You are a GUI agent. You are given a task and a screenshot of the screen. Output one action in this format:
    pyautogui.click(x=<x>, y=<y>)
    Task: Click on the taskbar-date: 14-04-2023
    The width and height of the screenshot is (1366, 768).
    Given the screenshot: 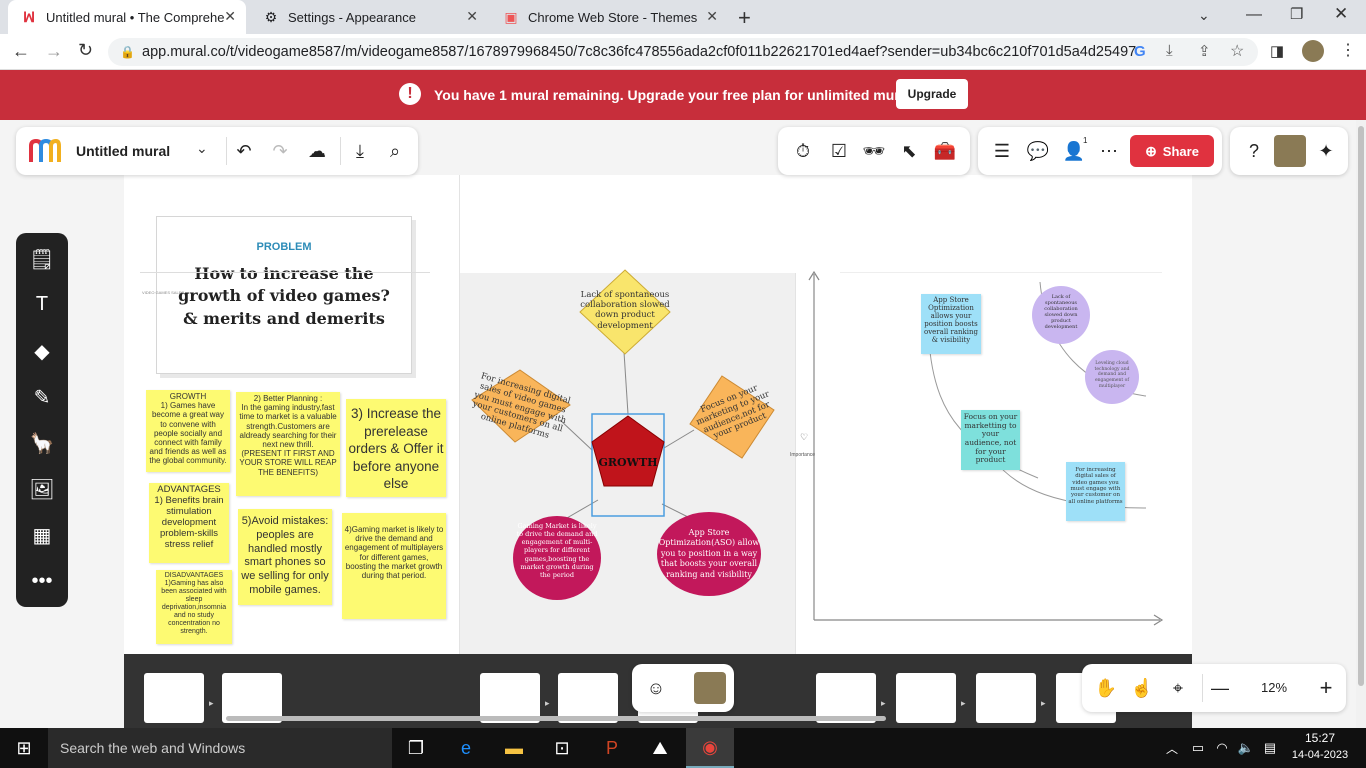 What is the action you would take?
    pyautogui.click(x=1320, y=755)
    